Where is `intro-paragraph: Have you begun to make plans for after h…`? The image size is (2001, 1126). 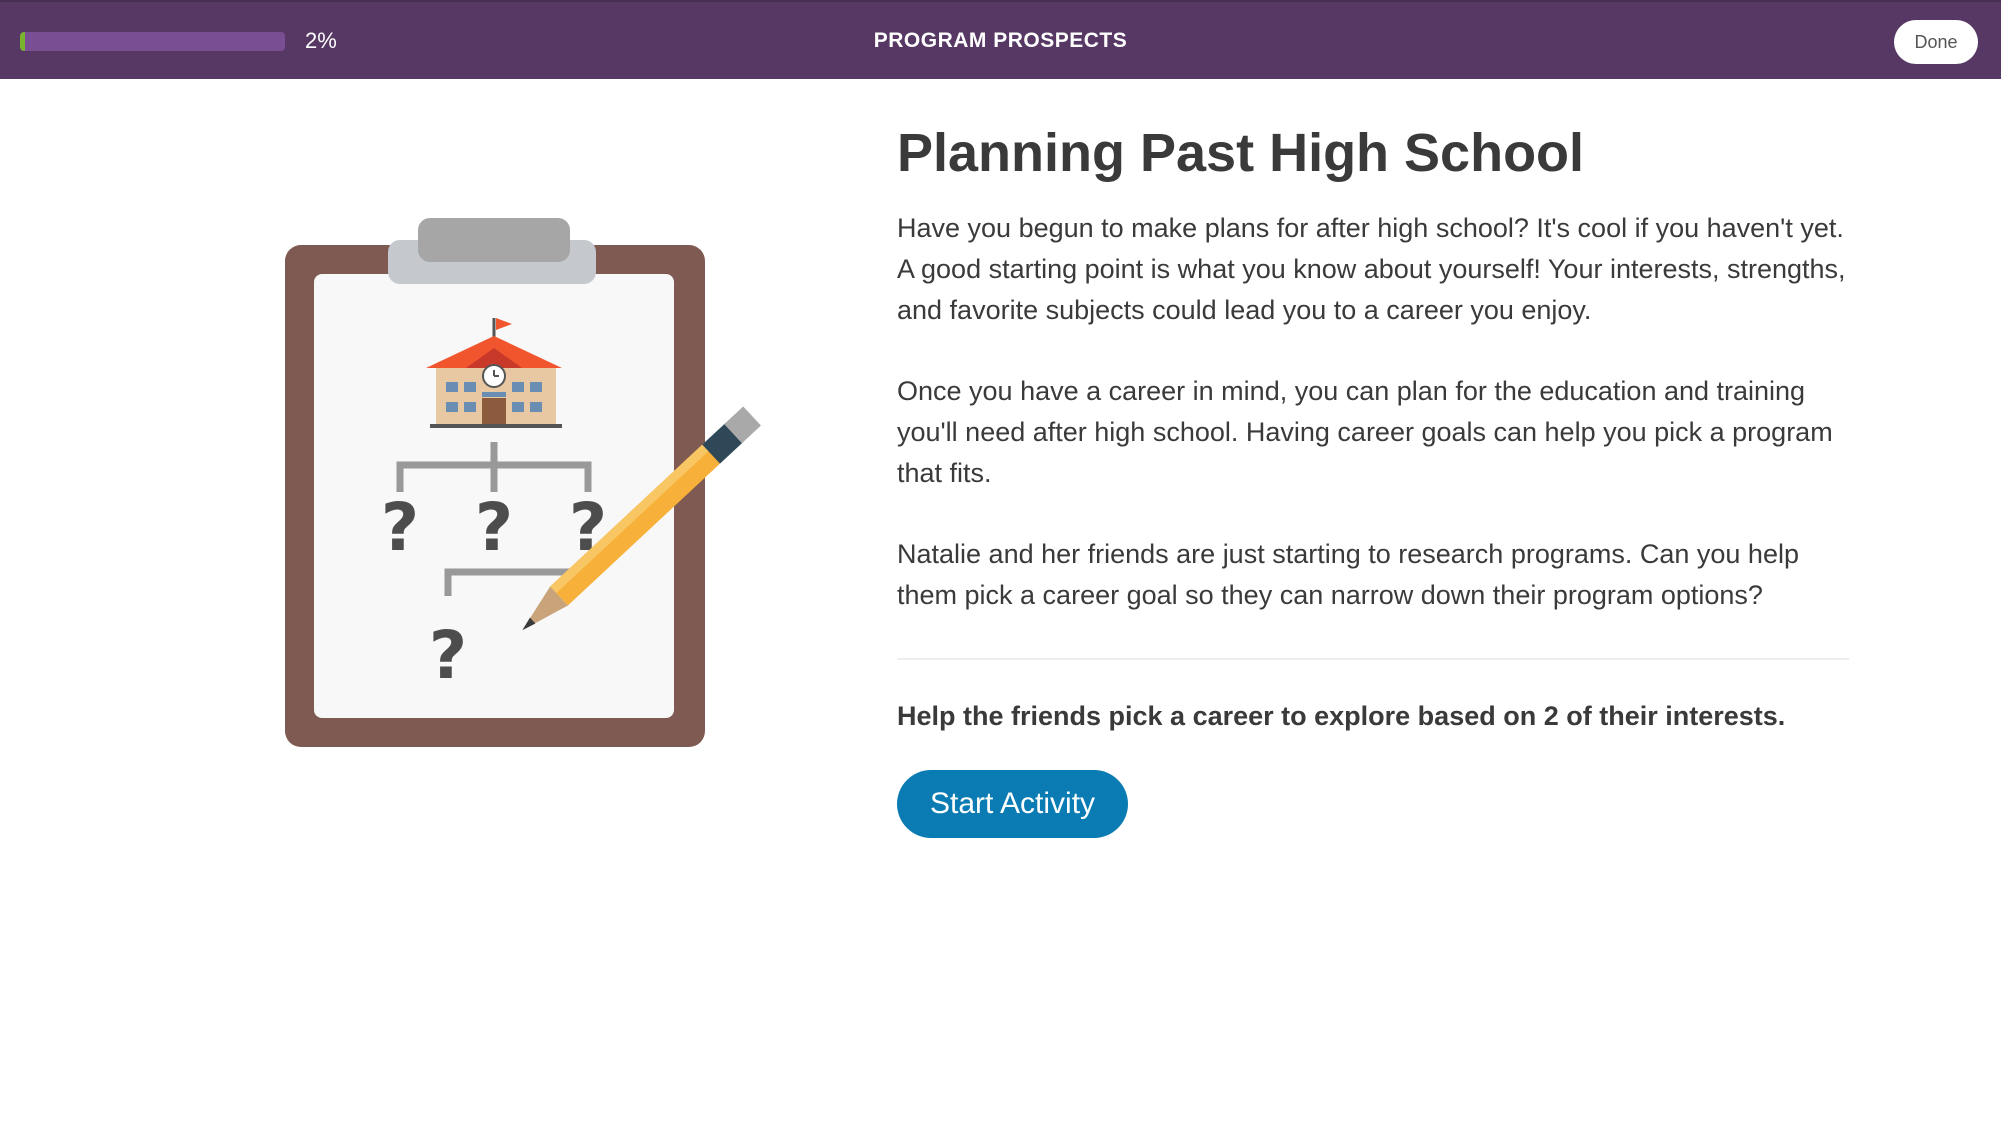
intro-paragraph: Have you begun to make plans for after h… is located at coordinates (1371, 269).